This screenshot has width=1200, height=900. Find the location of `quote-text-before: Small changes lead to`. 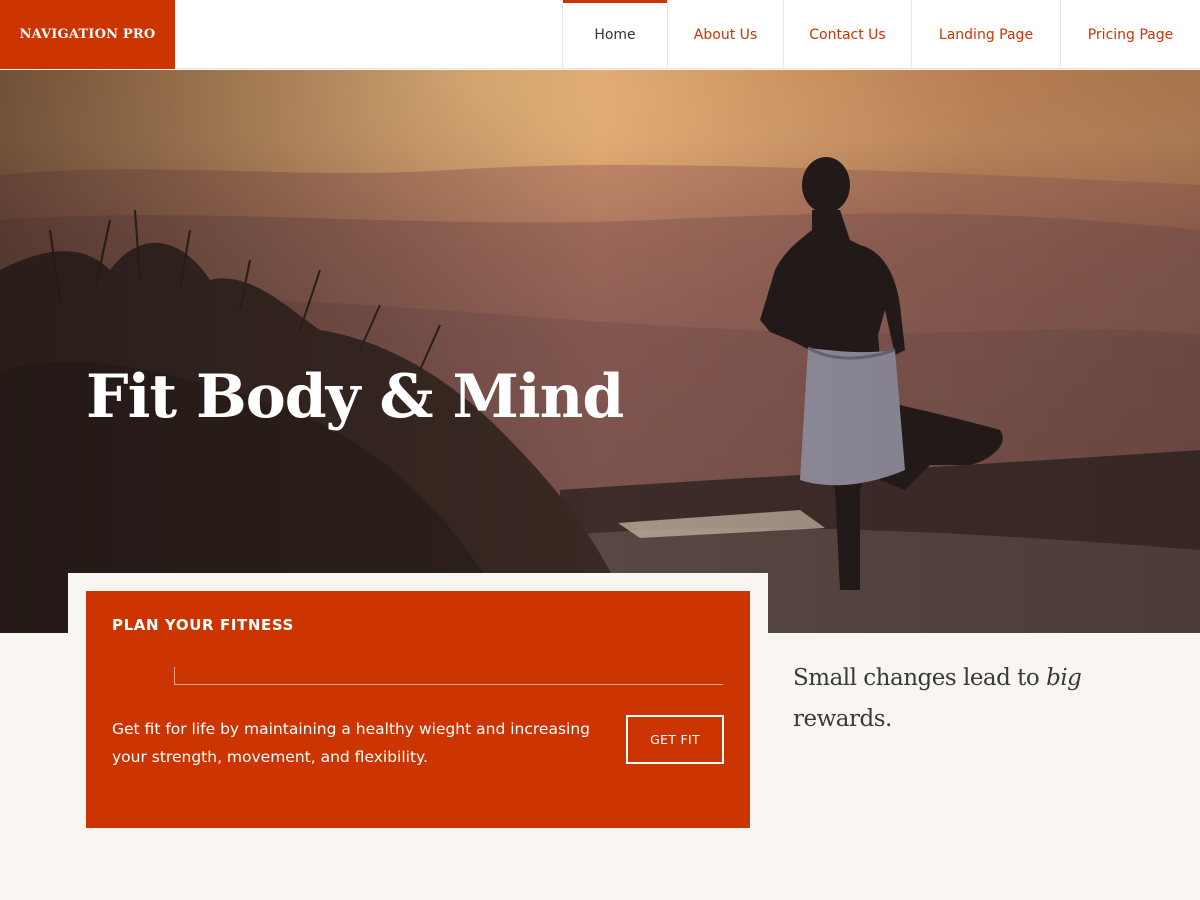

quote-text-before: Small changes lead to is located at coordinates (920, 678).